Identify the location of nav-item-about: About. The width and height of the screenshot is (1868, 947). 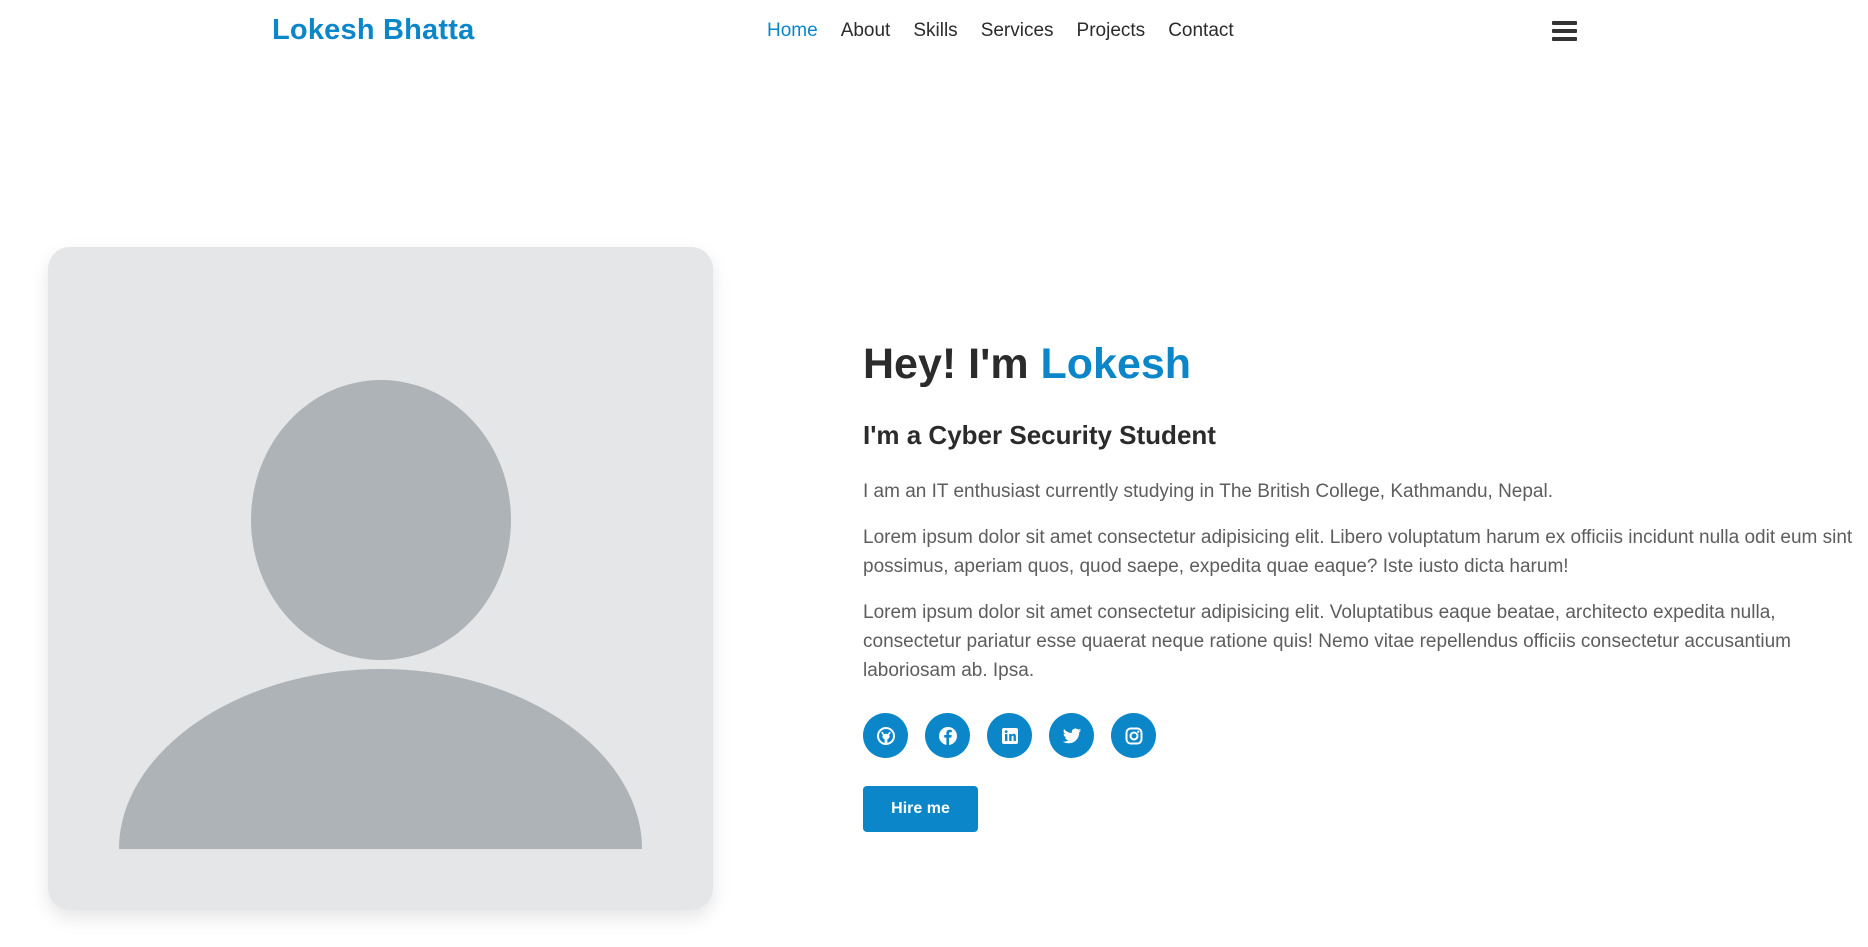
(866, 31).